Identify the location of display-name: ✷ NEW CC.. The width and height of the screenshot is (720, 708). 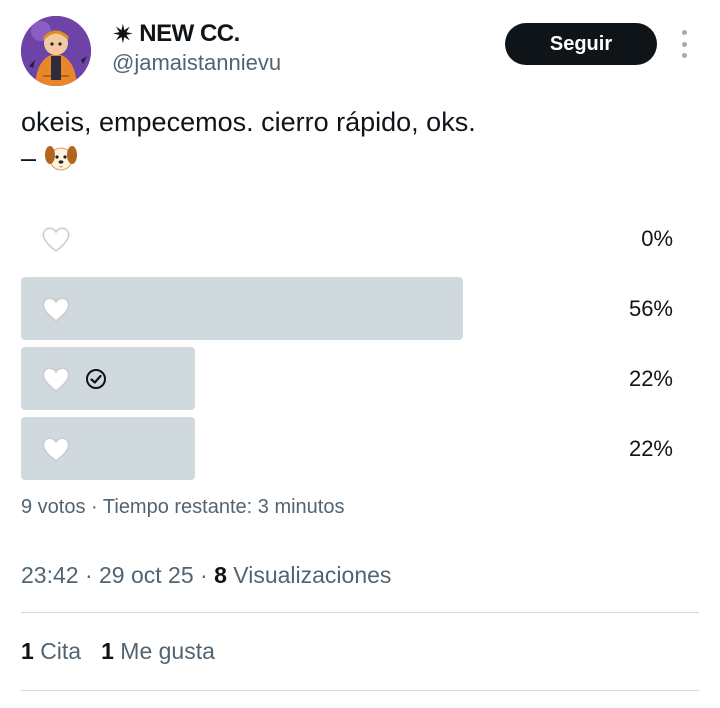
(176, 34).